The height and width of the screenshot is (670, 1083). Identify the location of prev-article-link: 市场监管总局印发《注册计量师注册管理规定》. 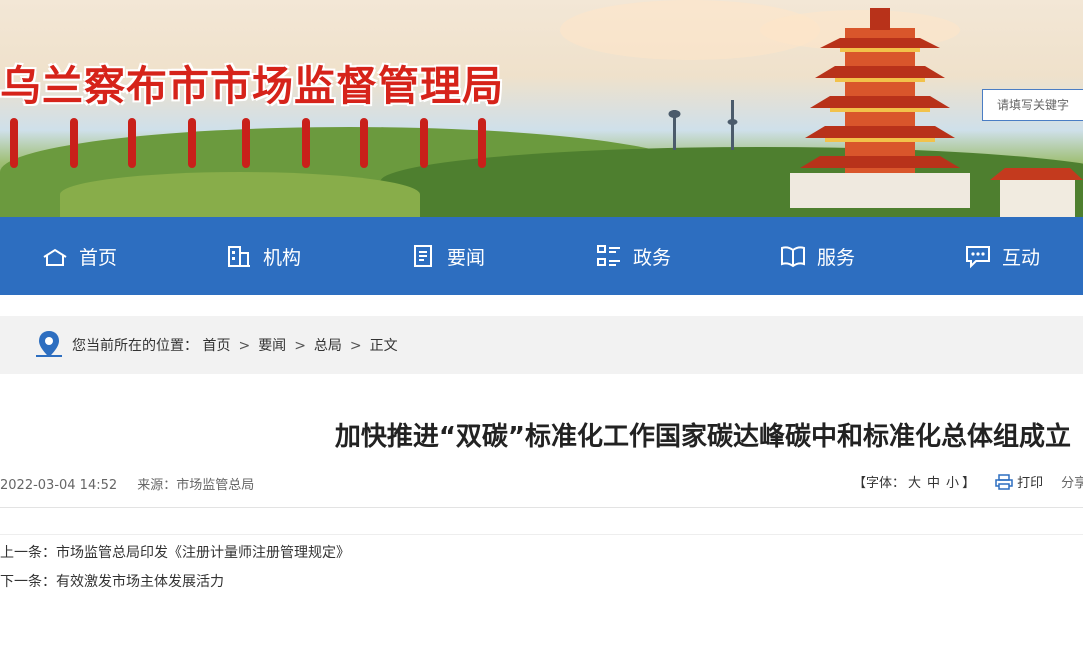
(203, 553).